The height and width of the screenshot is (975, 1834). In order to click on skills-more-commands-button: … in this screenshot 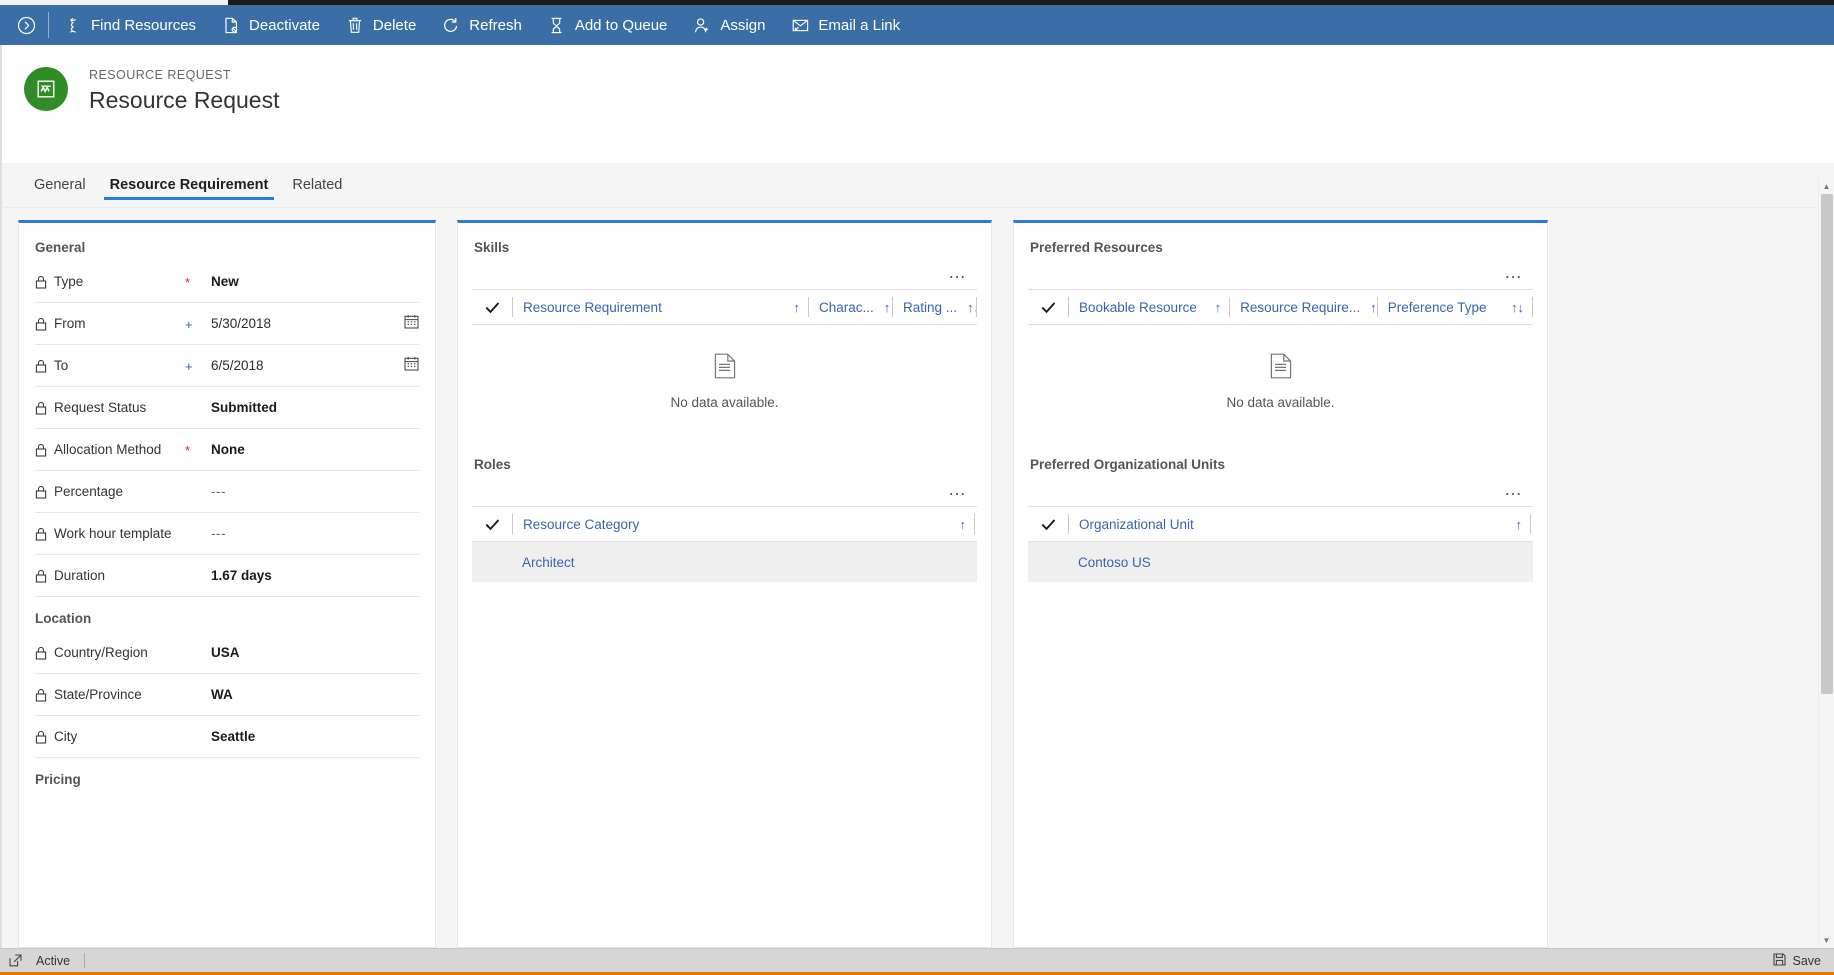, I will do `click(957, 272)`.